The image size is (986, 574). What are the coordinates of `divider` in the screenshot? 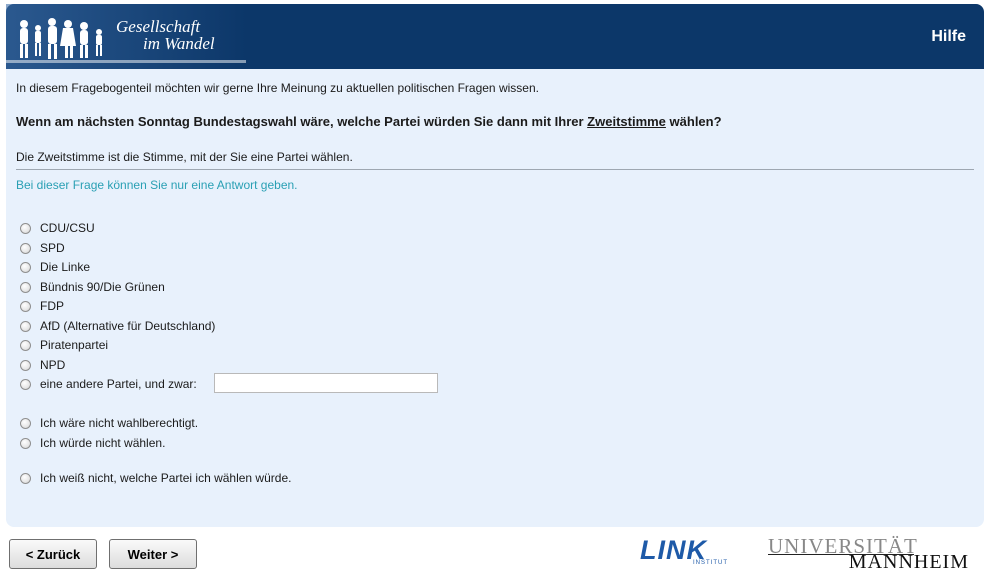 It's located at (495, 169).